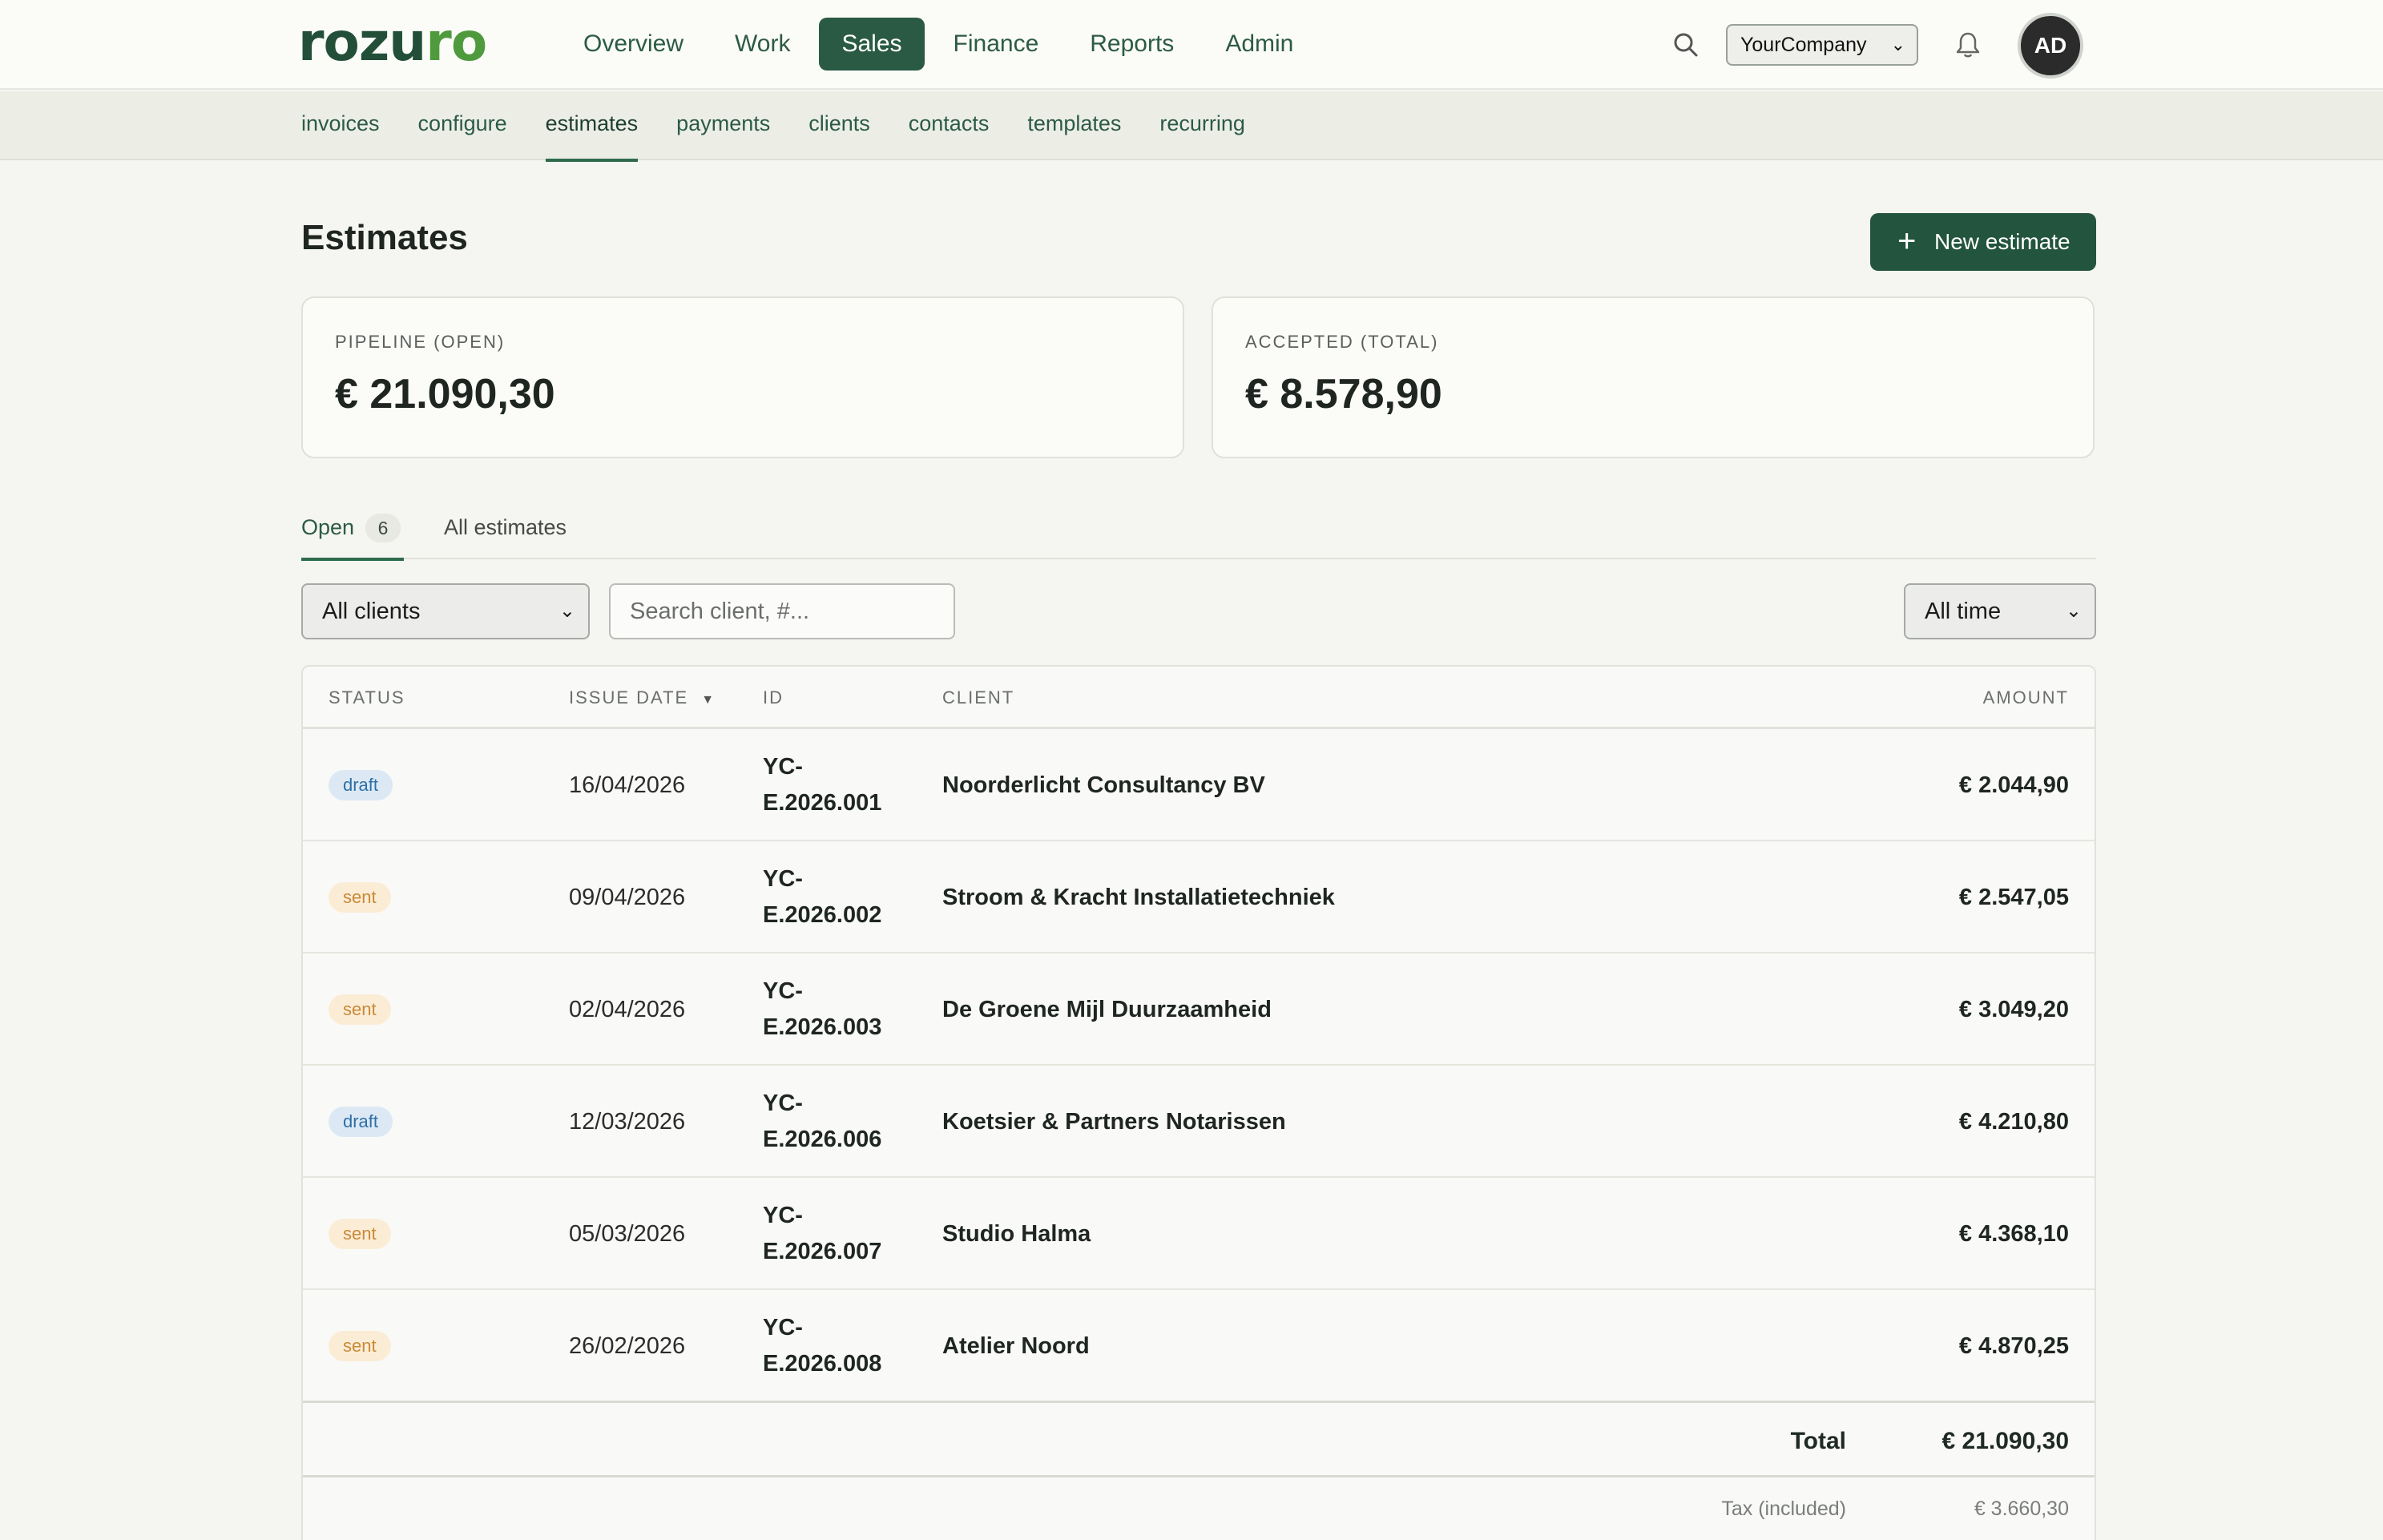 The image size is (2383, 1540). What do you see at coordinates (1818, 1441) in the screenshot?
I see `total-label: Total` at bounding box center [1818, 1441].